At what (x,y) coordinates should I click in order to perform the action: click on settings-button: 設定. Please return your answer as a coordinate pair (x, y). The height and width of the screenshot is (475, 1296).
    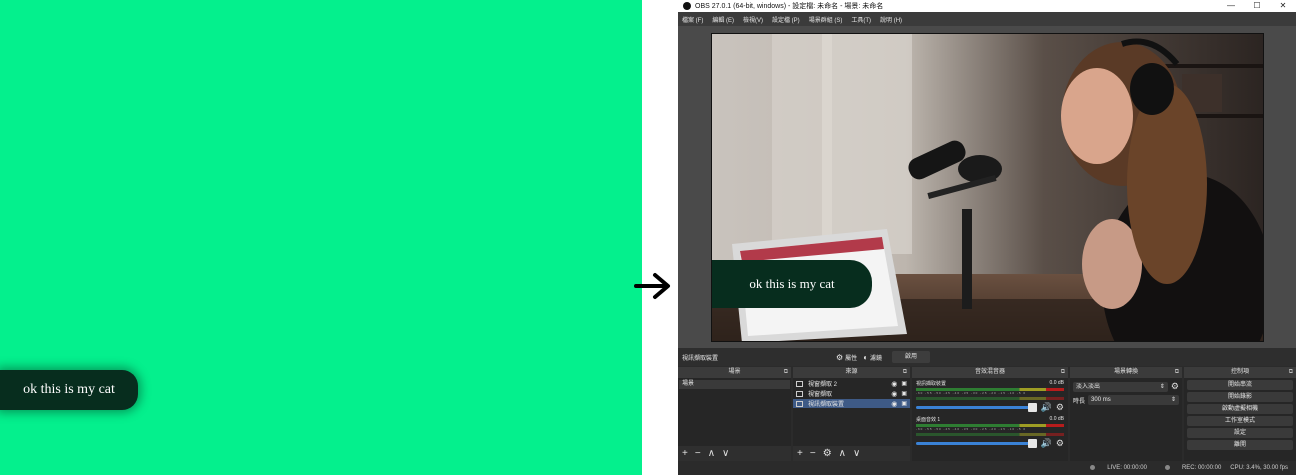
    Looking at the image, I should click on (1240, 433).